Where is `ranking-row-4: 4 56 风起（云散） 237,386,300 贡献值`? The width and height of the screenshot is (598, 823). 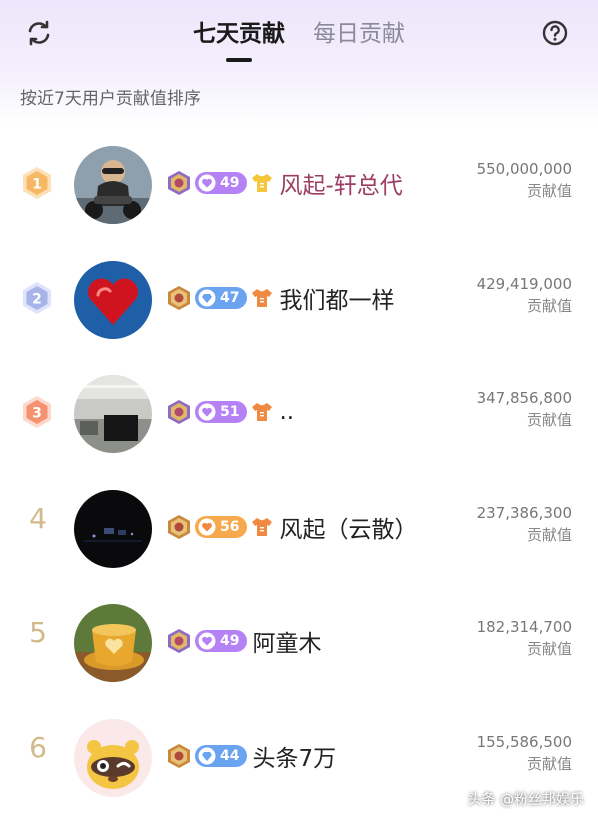 ranking-row-4: 4 56 风起（云散） 237,386,300 贡献值 is located at coordinates (299, 529).